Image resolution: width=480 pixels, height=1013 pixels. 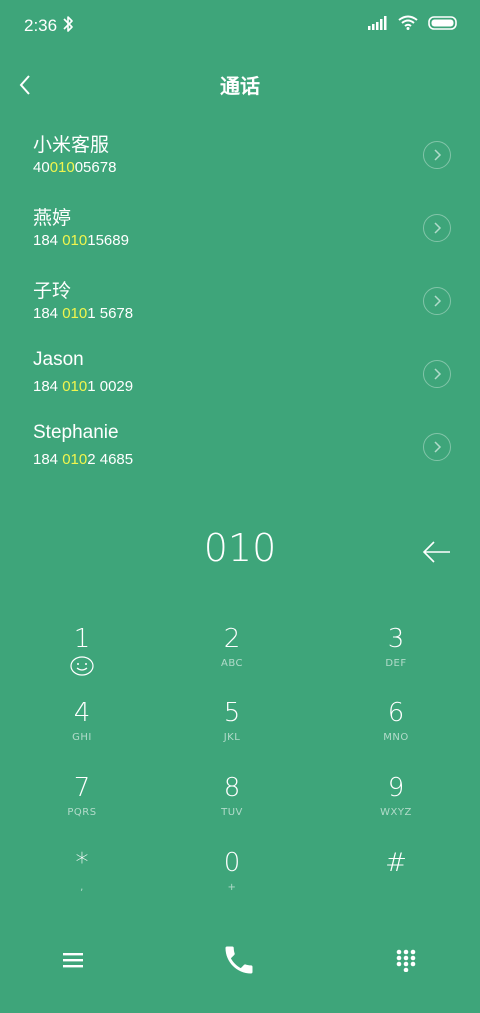 What do you see at coordinates (232, 812) in the screenshot?
I see `key-letters: TUV` at bounding box center [232, 812].